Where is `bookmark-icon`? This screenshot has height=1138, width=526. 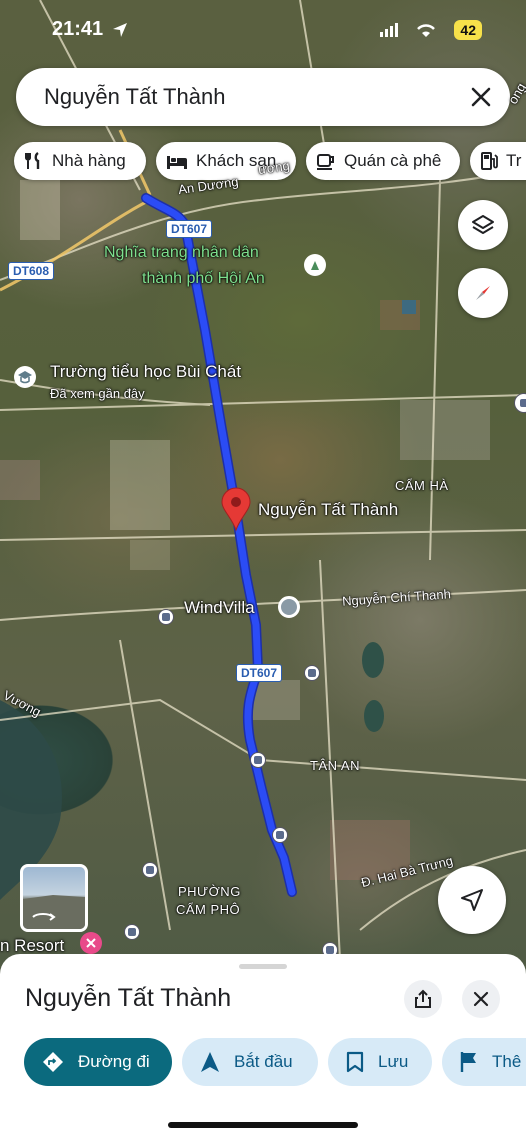 bookmark-icon is located at coordinates (355, 1062).